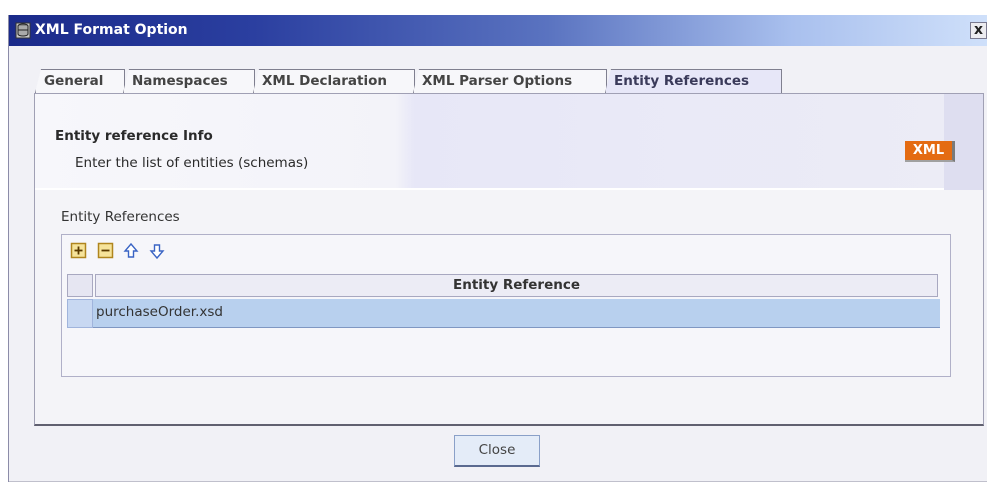 This screenshot has height=482, width=987. I want to click on close-icon: x, so click(978, 30).